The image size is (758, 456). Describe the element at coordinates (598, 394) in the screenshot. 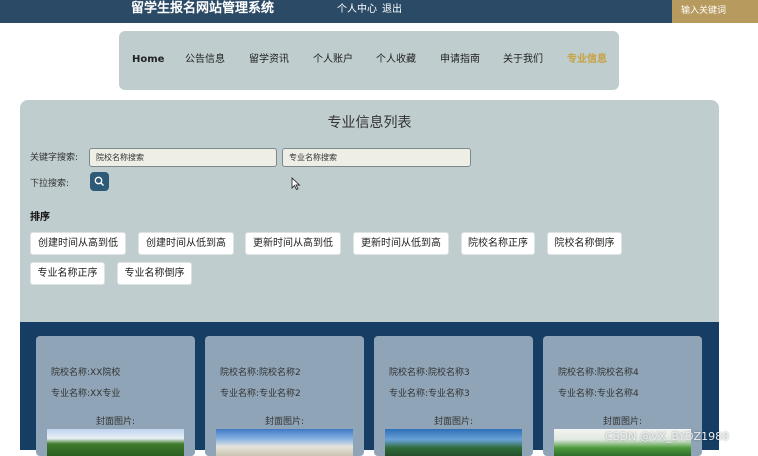

I see `card-major-name: 专业名称:专业名称4` at that location.